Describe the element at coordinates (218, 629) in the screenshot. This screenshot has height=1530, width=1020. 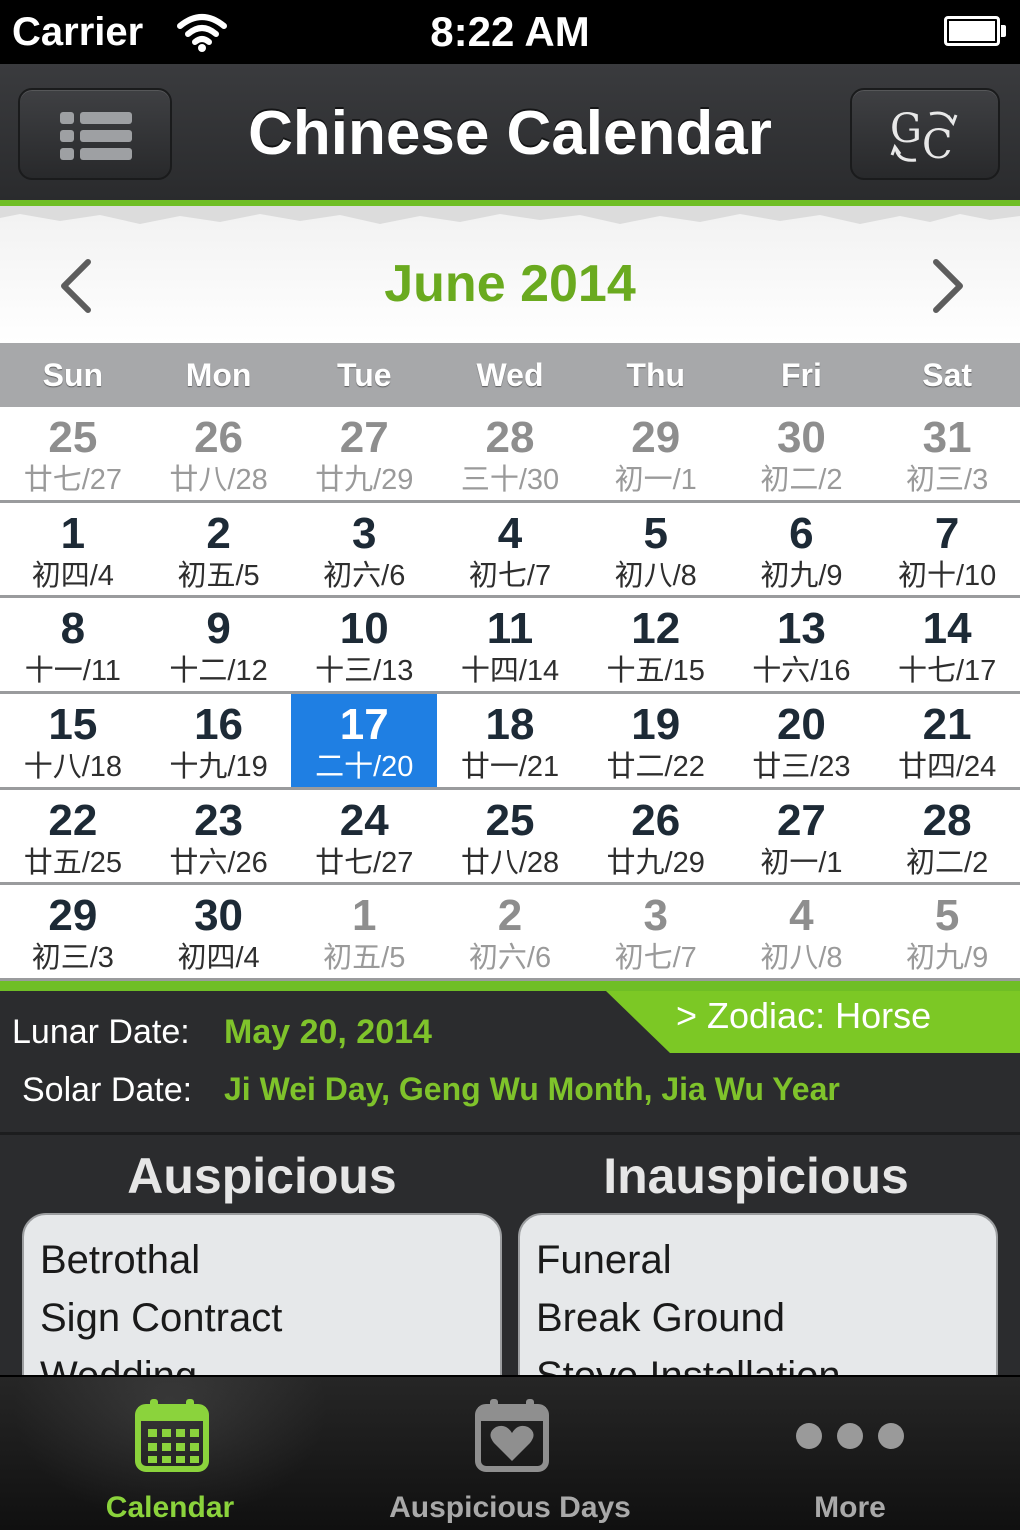
I see `day-number: 9` at that location.